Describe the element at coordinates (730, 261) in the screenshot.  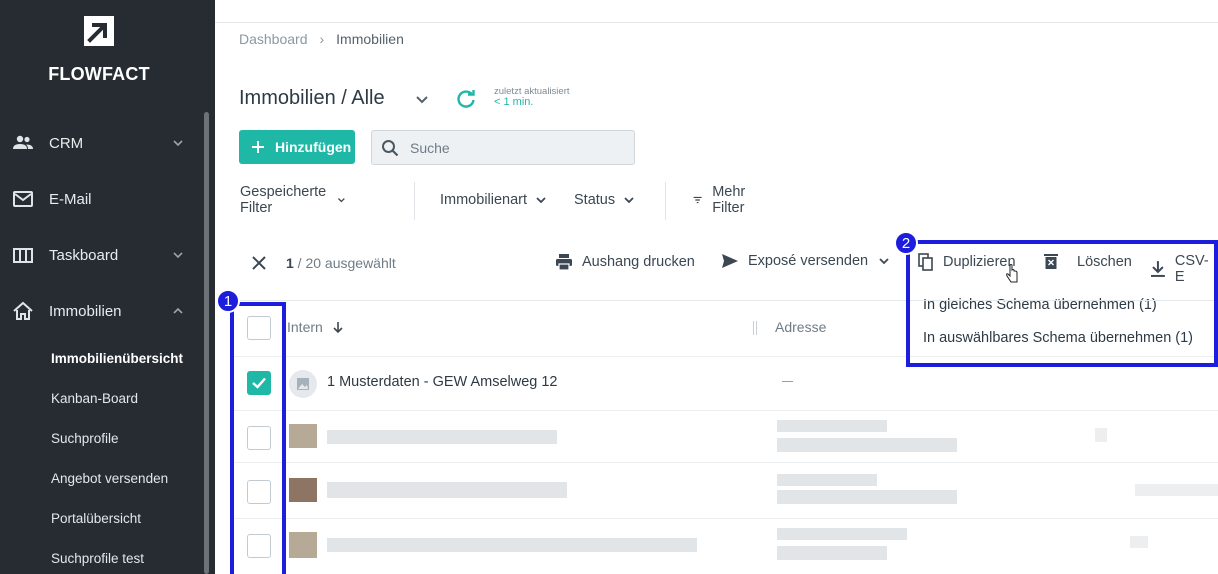
I see `send-icon` at that location.